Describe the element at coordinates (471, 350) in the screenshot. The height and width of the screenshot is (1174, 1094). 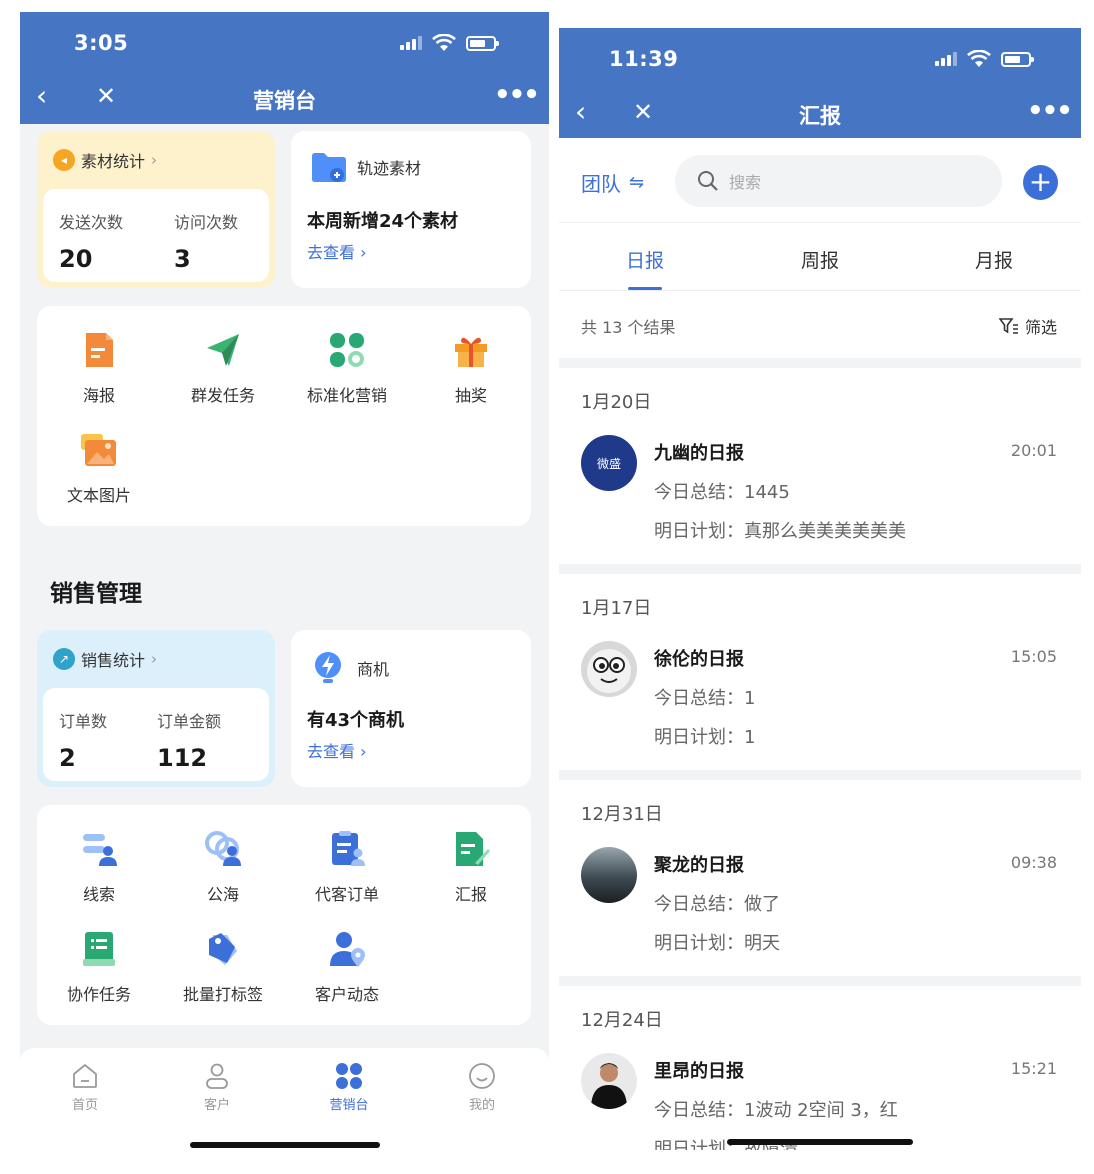
I see `gift-icon` at that location.